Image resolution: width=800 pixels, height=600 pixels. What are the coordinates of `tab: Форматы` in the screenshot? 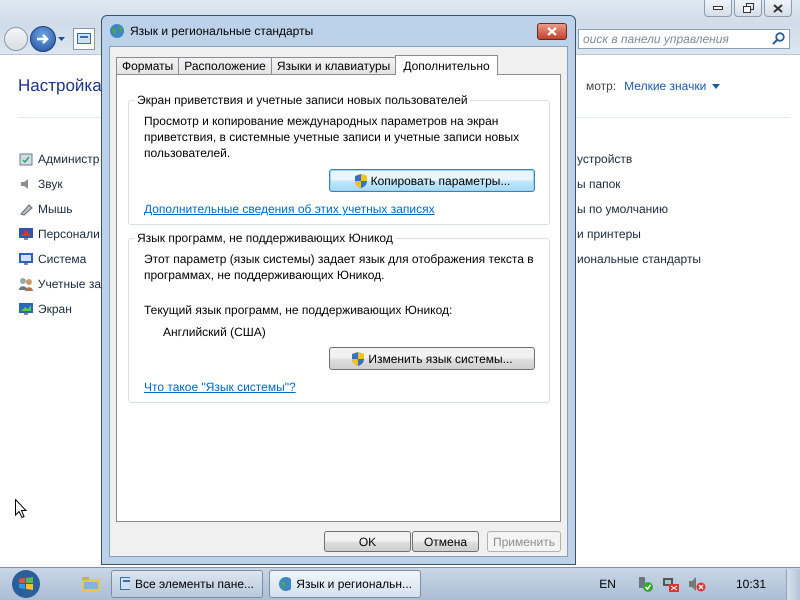 It's located at (148, 65).